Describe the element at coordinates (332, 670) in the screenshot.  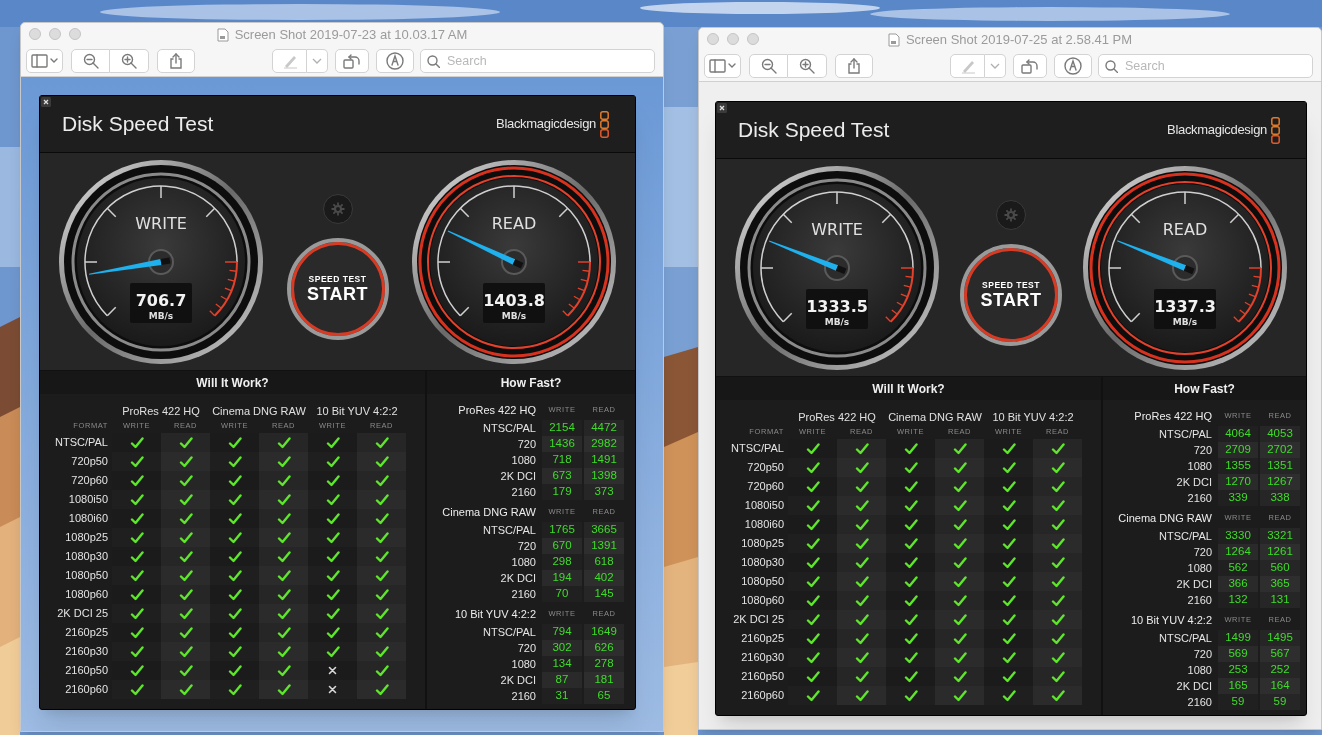
I see `cross-icon` at that location.